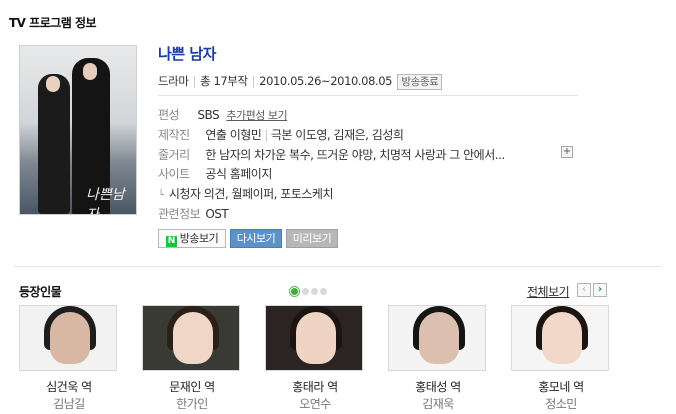  I want to click on info-row-network: 편성 SBS 추가편성 보기, so click(223, 114).